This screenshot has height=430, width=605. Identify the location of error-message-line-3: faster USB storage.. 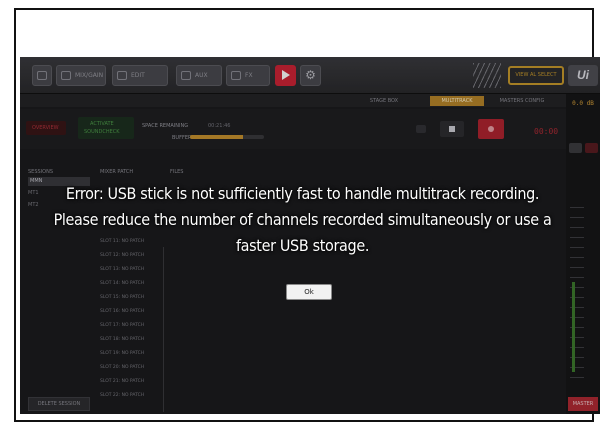
(302, 245).